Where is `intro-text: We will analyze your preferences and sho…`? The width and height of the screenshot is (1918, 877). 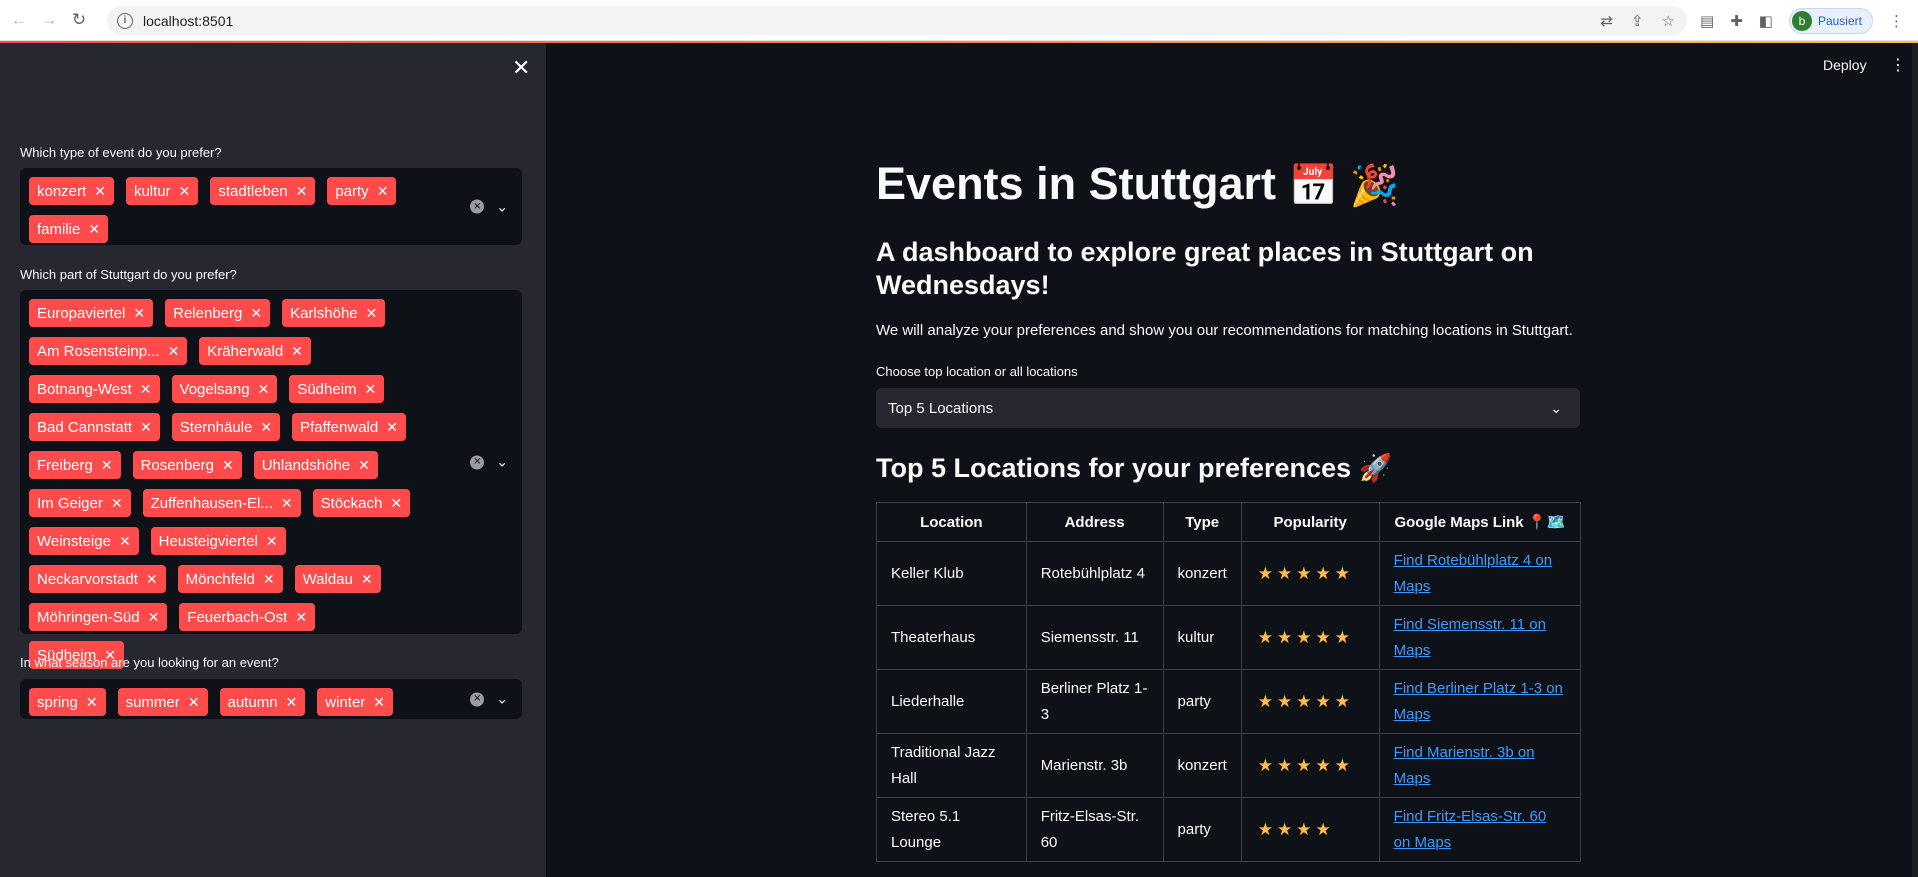
intro-text: We will analyze your preferences and sho… is located at coordinates (1224, 330).